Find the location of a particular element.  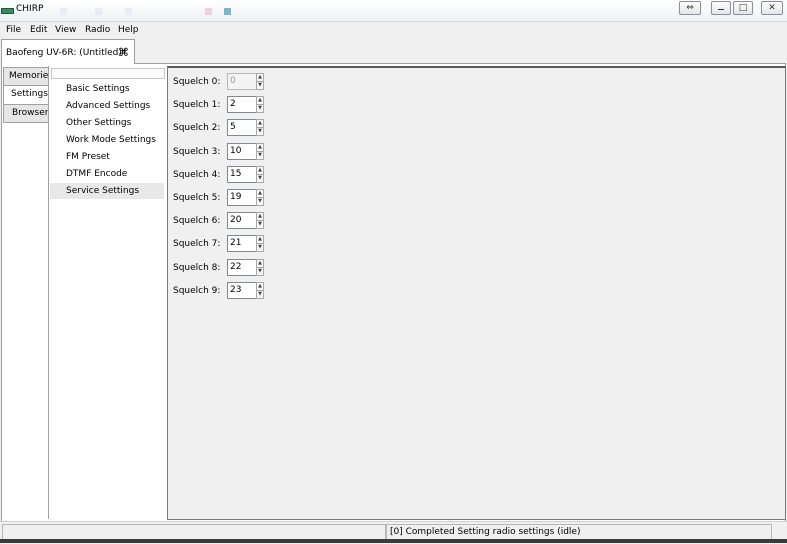

window-bottom-edge is located at coordinates (393, 541).